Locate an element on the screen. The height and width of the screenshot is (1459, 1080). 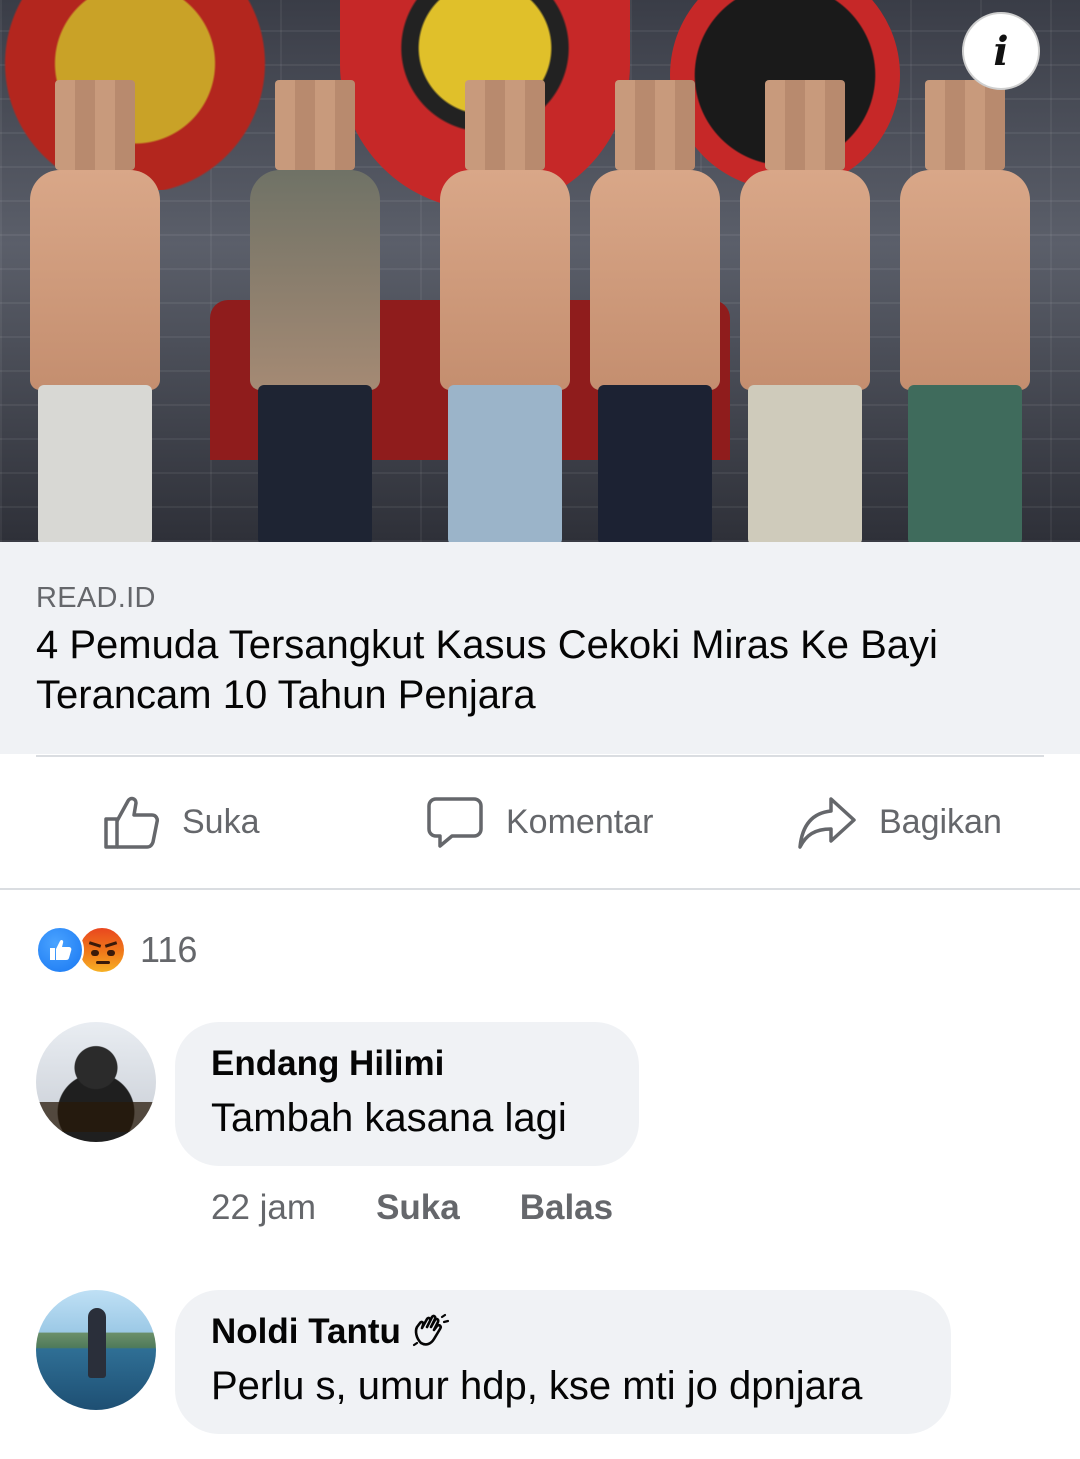
info-icon: i is located at coordinates (1001, 51).